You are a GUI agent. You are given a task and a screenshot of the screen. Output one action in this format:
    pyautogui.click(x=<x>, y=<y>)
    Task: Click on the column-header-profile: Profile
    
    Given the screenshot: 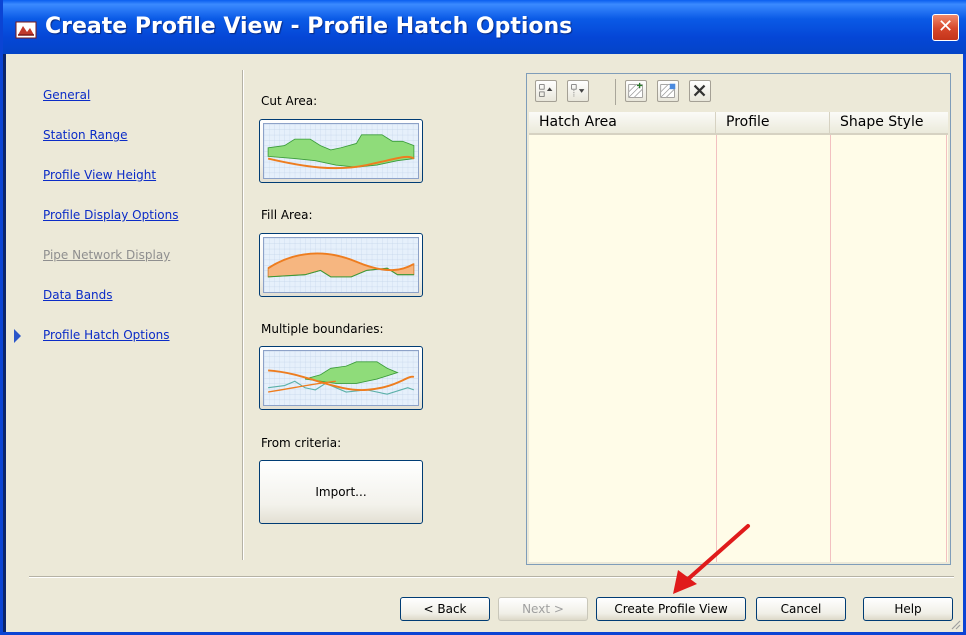 What is the action you would take?
    pyautogui.click(x=773, y=122)
    